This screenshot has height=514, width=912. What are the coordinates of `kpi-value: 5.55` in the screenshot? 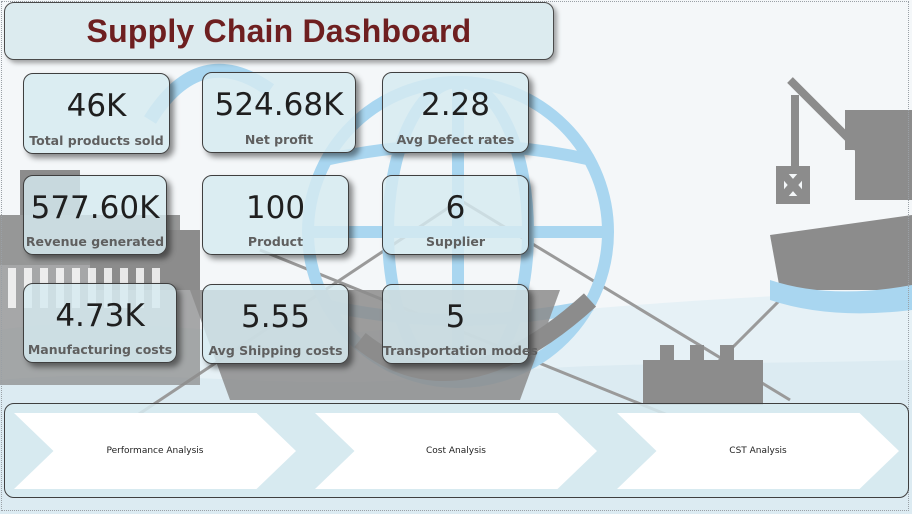 It's located at (275, 317).